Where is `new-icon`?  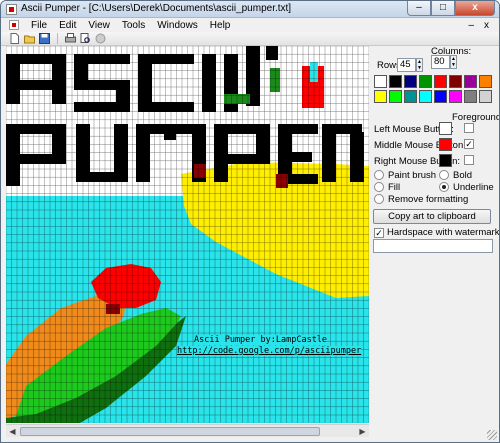
new-icon is located at coordinates (14, 38).